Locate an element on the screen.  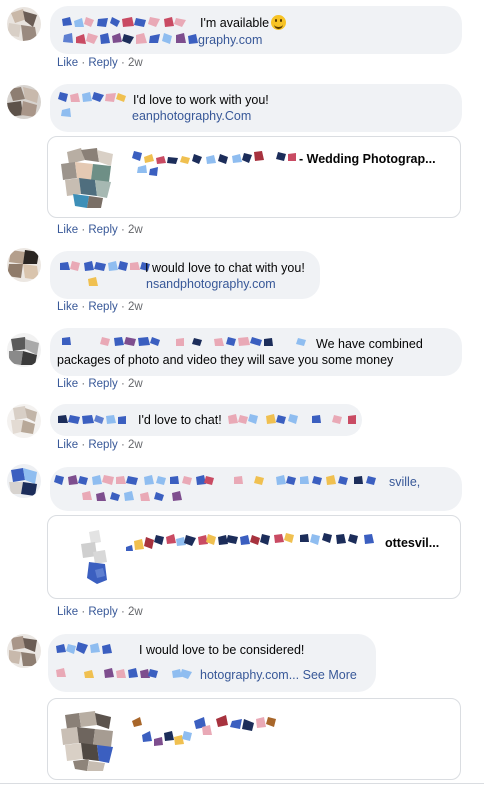
comment-link: nsandphotography.com is located at coordinates (211, 284).